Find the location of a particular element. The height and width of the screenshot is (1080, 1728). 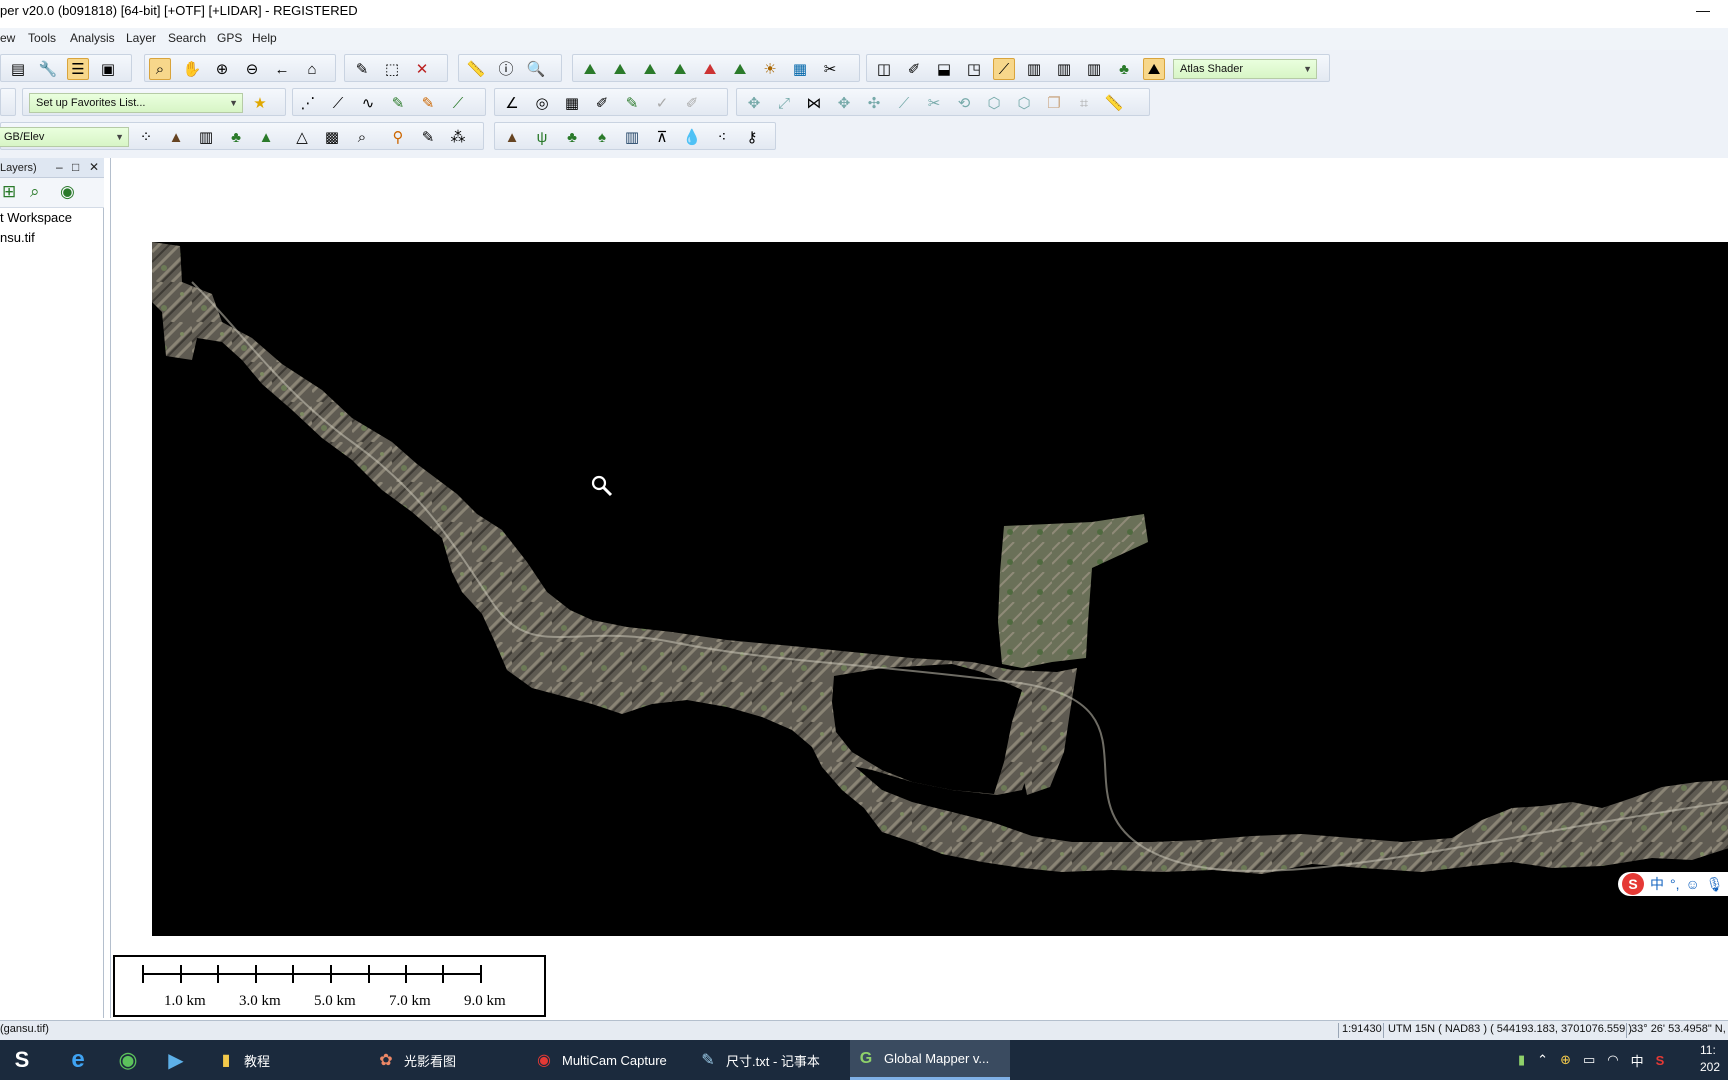

ime-toolbar: S 中 °, ☺ 🎙 is located at coordinates (1673, 884).